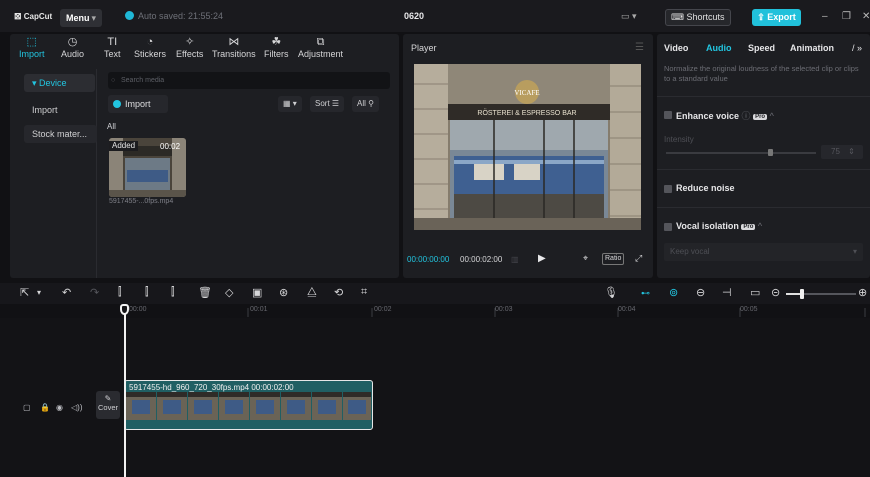  I want to click on tab-text: TI Text, so click(112, 47).